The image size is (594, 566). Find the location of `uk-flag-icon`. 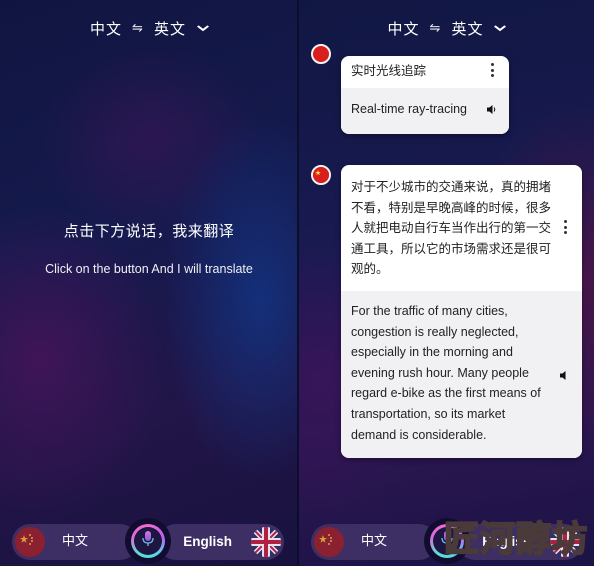

uk-flag-icon is located at coordinates (266, 542).